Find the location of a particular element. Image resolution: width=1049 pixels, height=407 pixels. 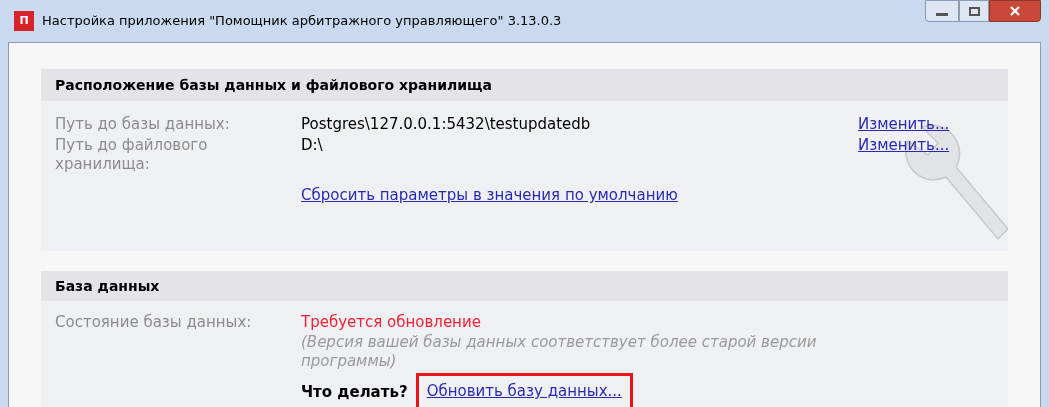

close-button is located at coordinates (1015, 11).